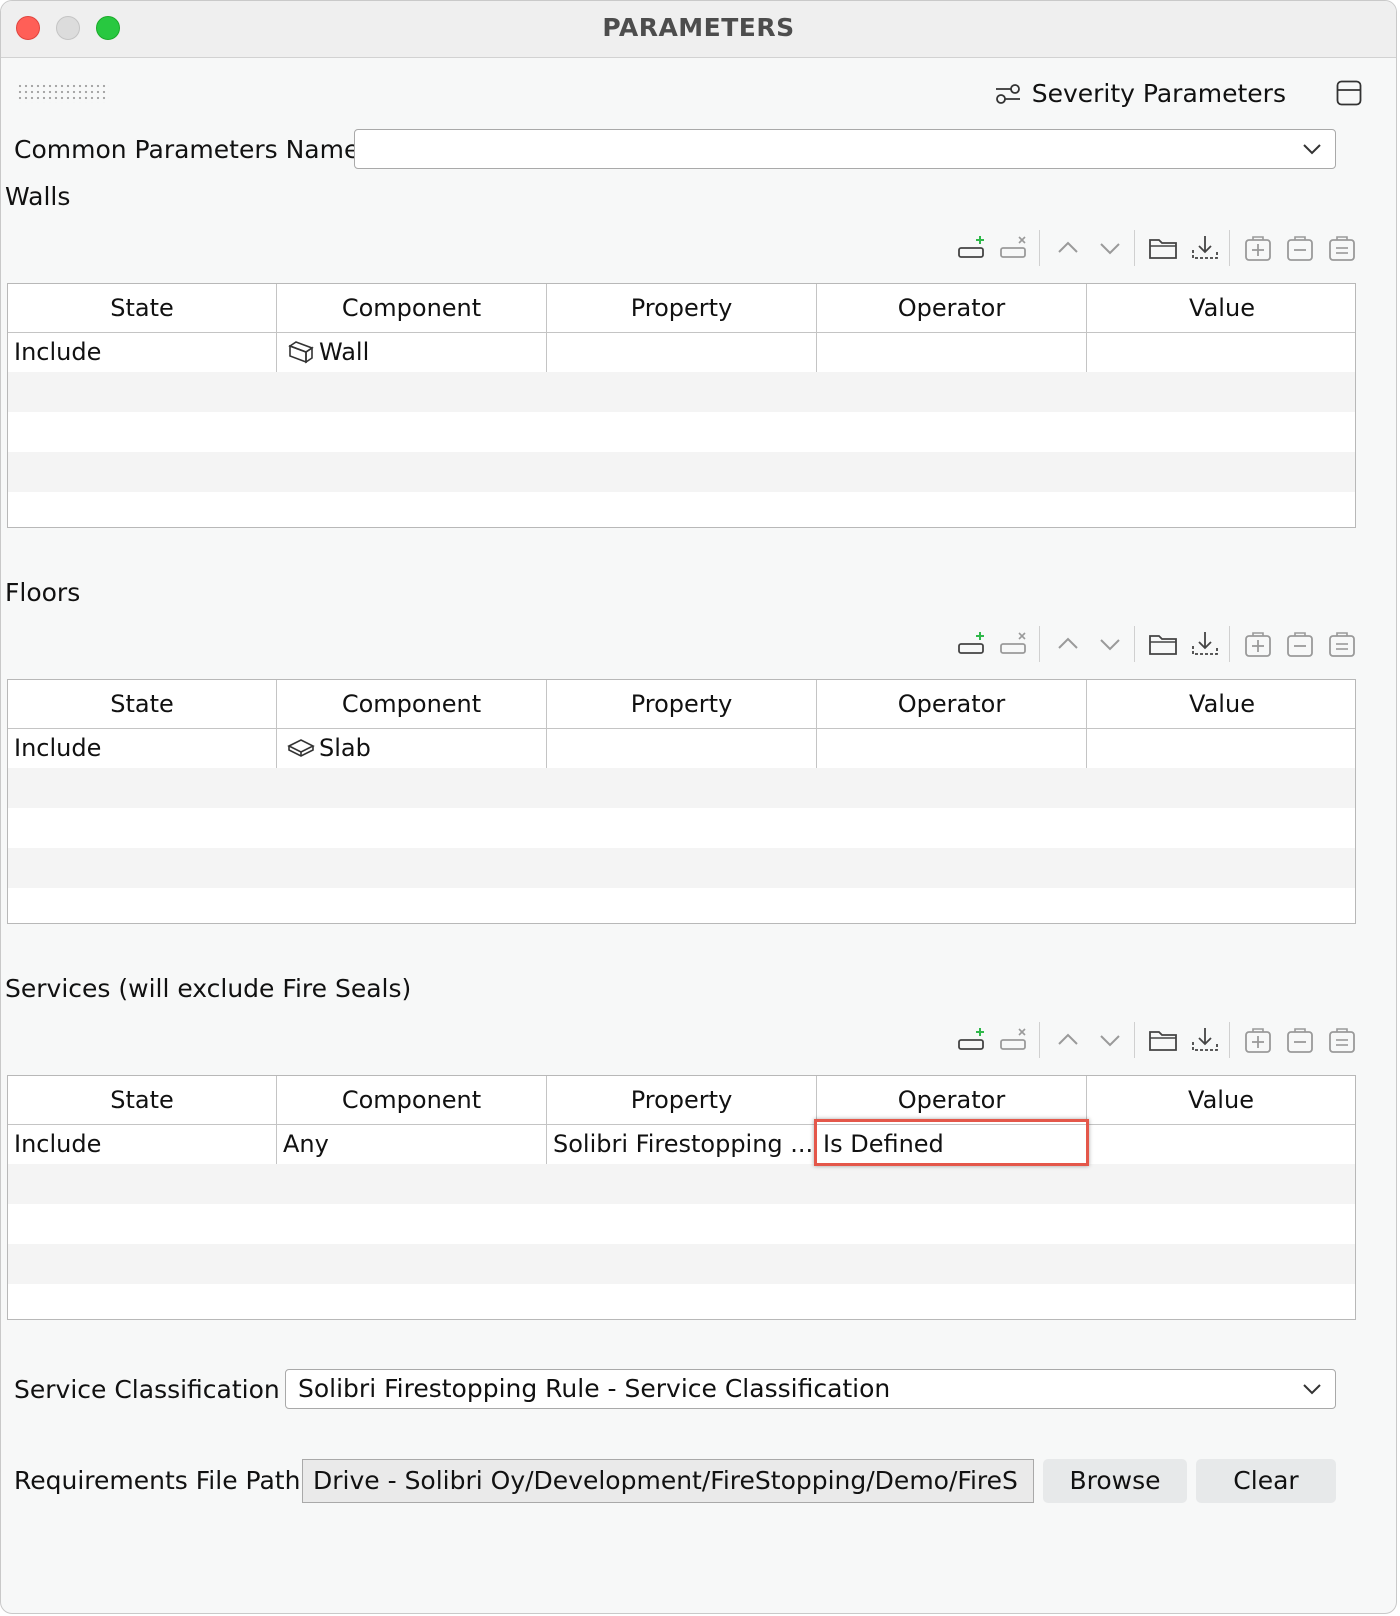 This screenshot has width=1400, height=1616. Describe the element at coordinates (208, 988) in the screenshot. I see `services-section-title: Services (will exclude Fire Seals)` at that location.